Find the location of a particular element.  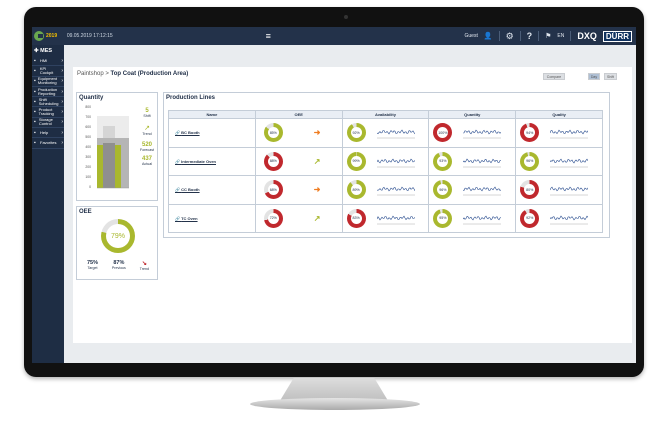

line-name-cell: 🔗 TC Oven is located at coordinates (212, 218).